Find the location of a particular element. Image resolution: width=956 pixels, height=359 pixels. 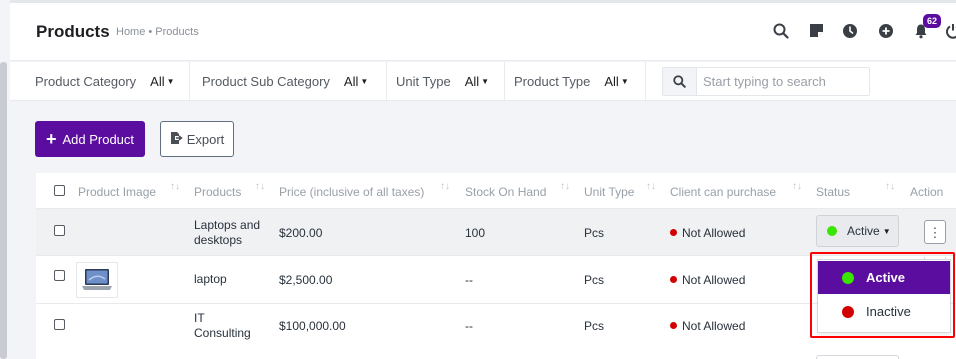

sticky-note-icon is located at coordinates (816, 32).